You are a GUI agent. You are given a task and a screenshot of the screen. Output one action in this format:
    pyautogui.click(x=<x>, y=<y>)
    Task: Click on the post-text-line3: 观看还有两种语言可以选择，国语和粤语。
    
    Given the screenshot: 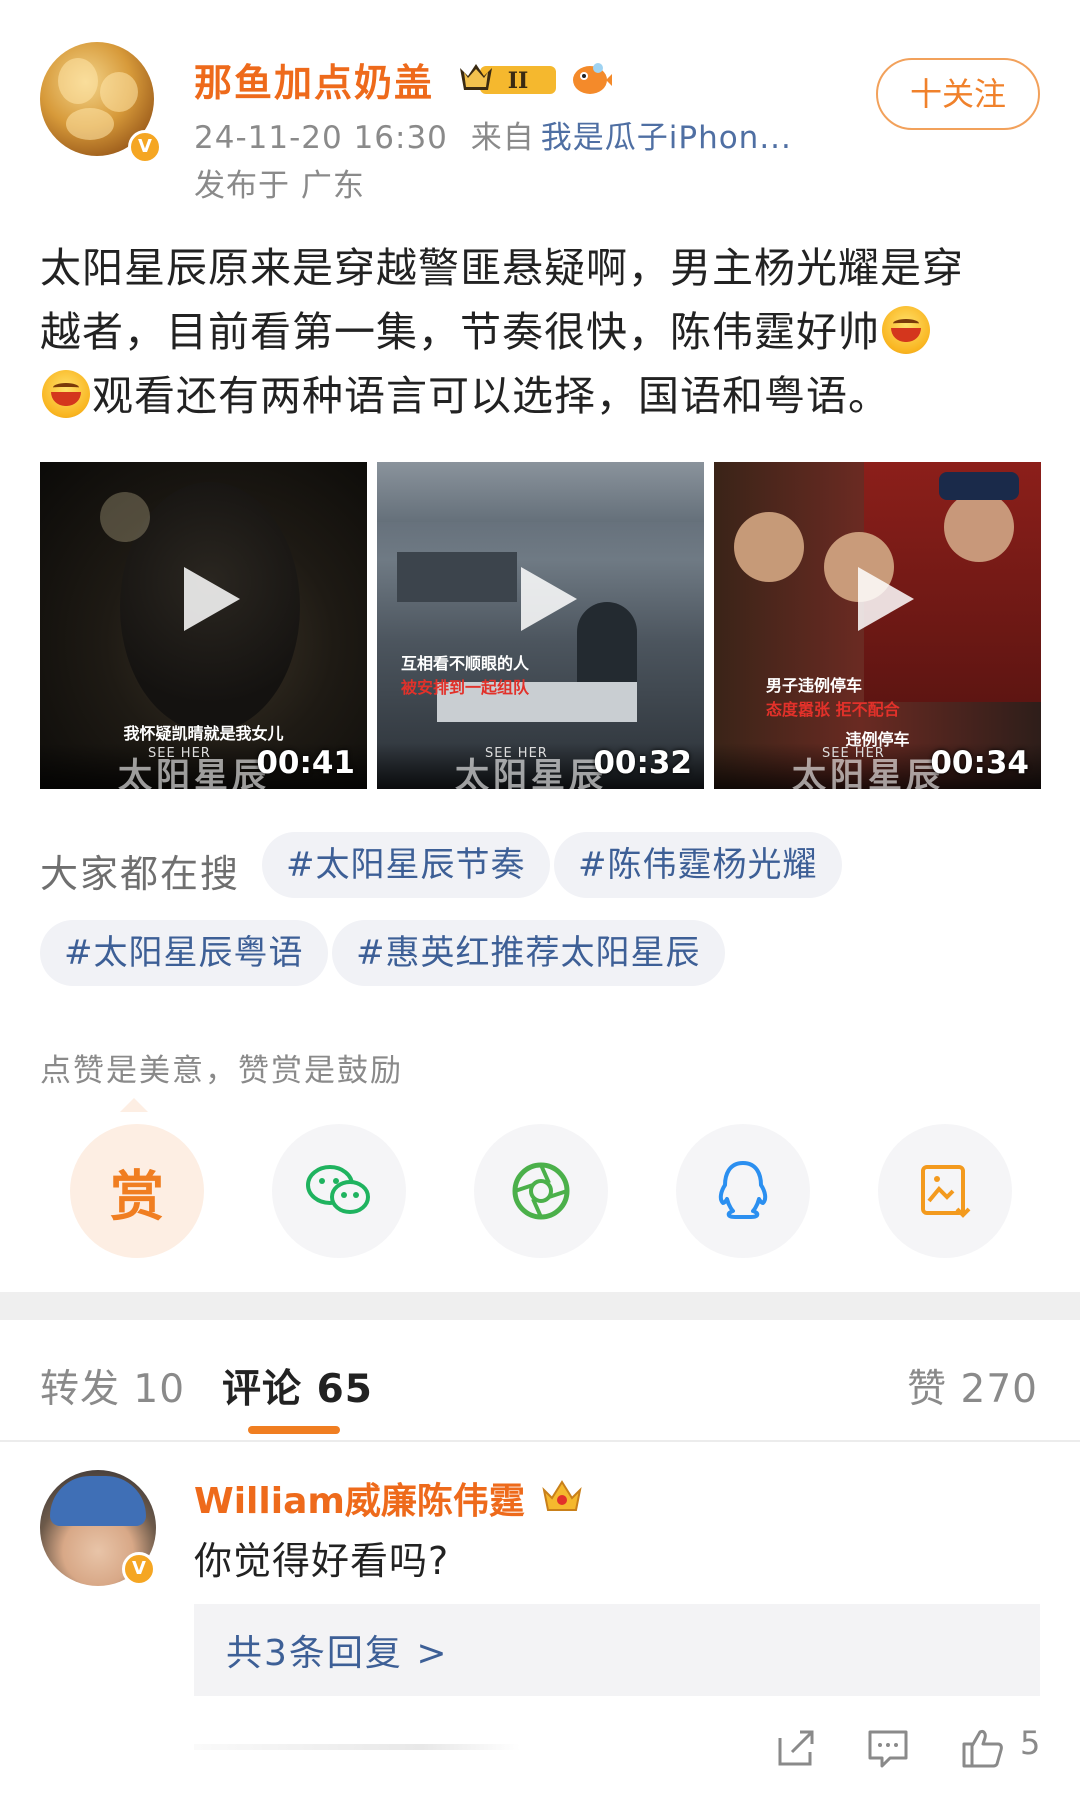 What is the action you would take?
    pyautogui.click(x=491, y=396)
    